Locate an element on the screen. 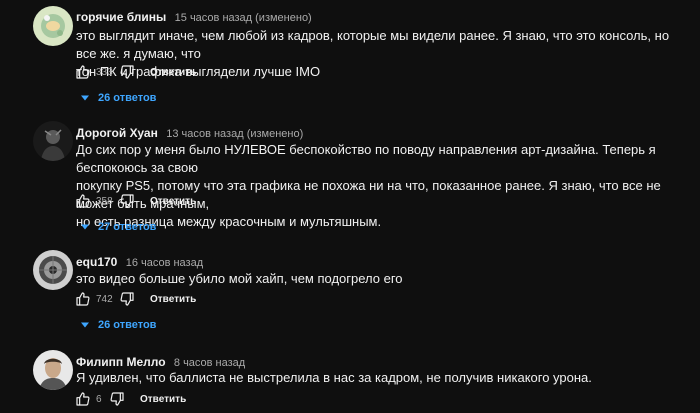  comment-actions: 358 Ответить is located at coordinates (135, 201).